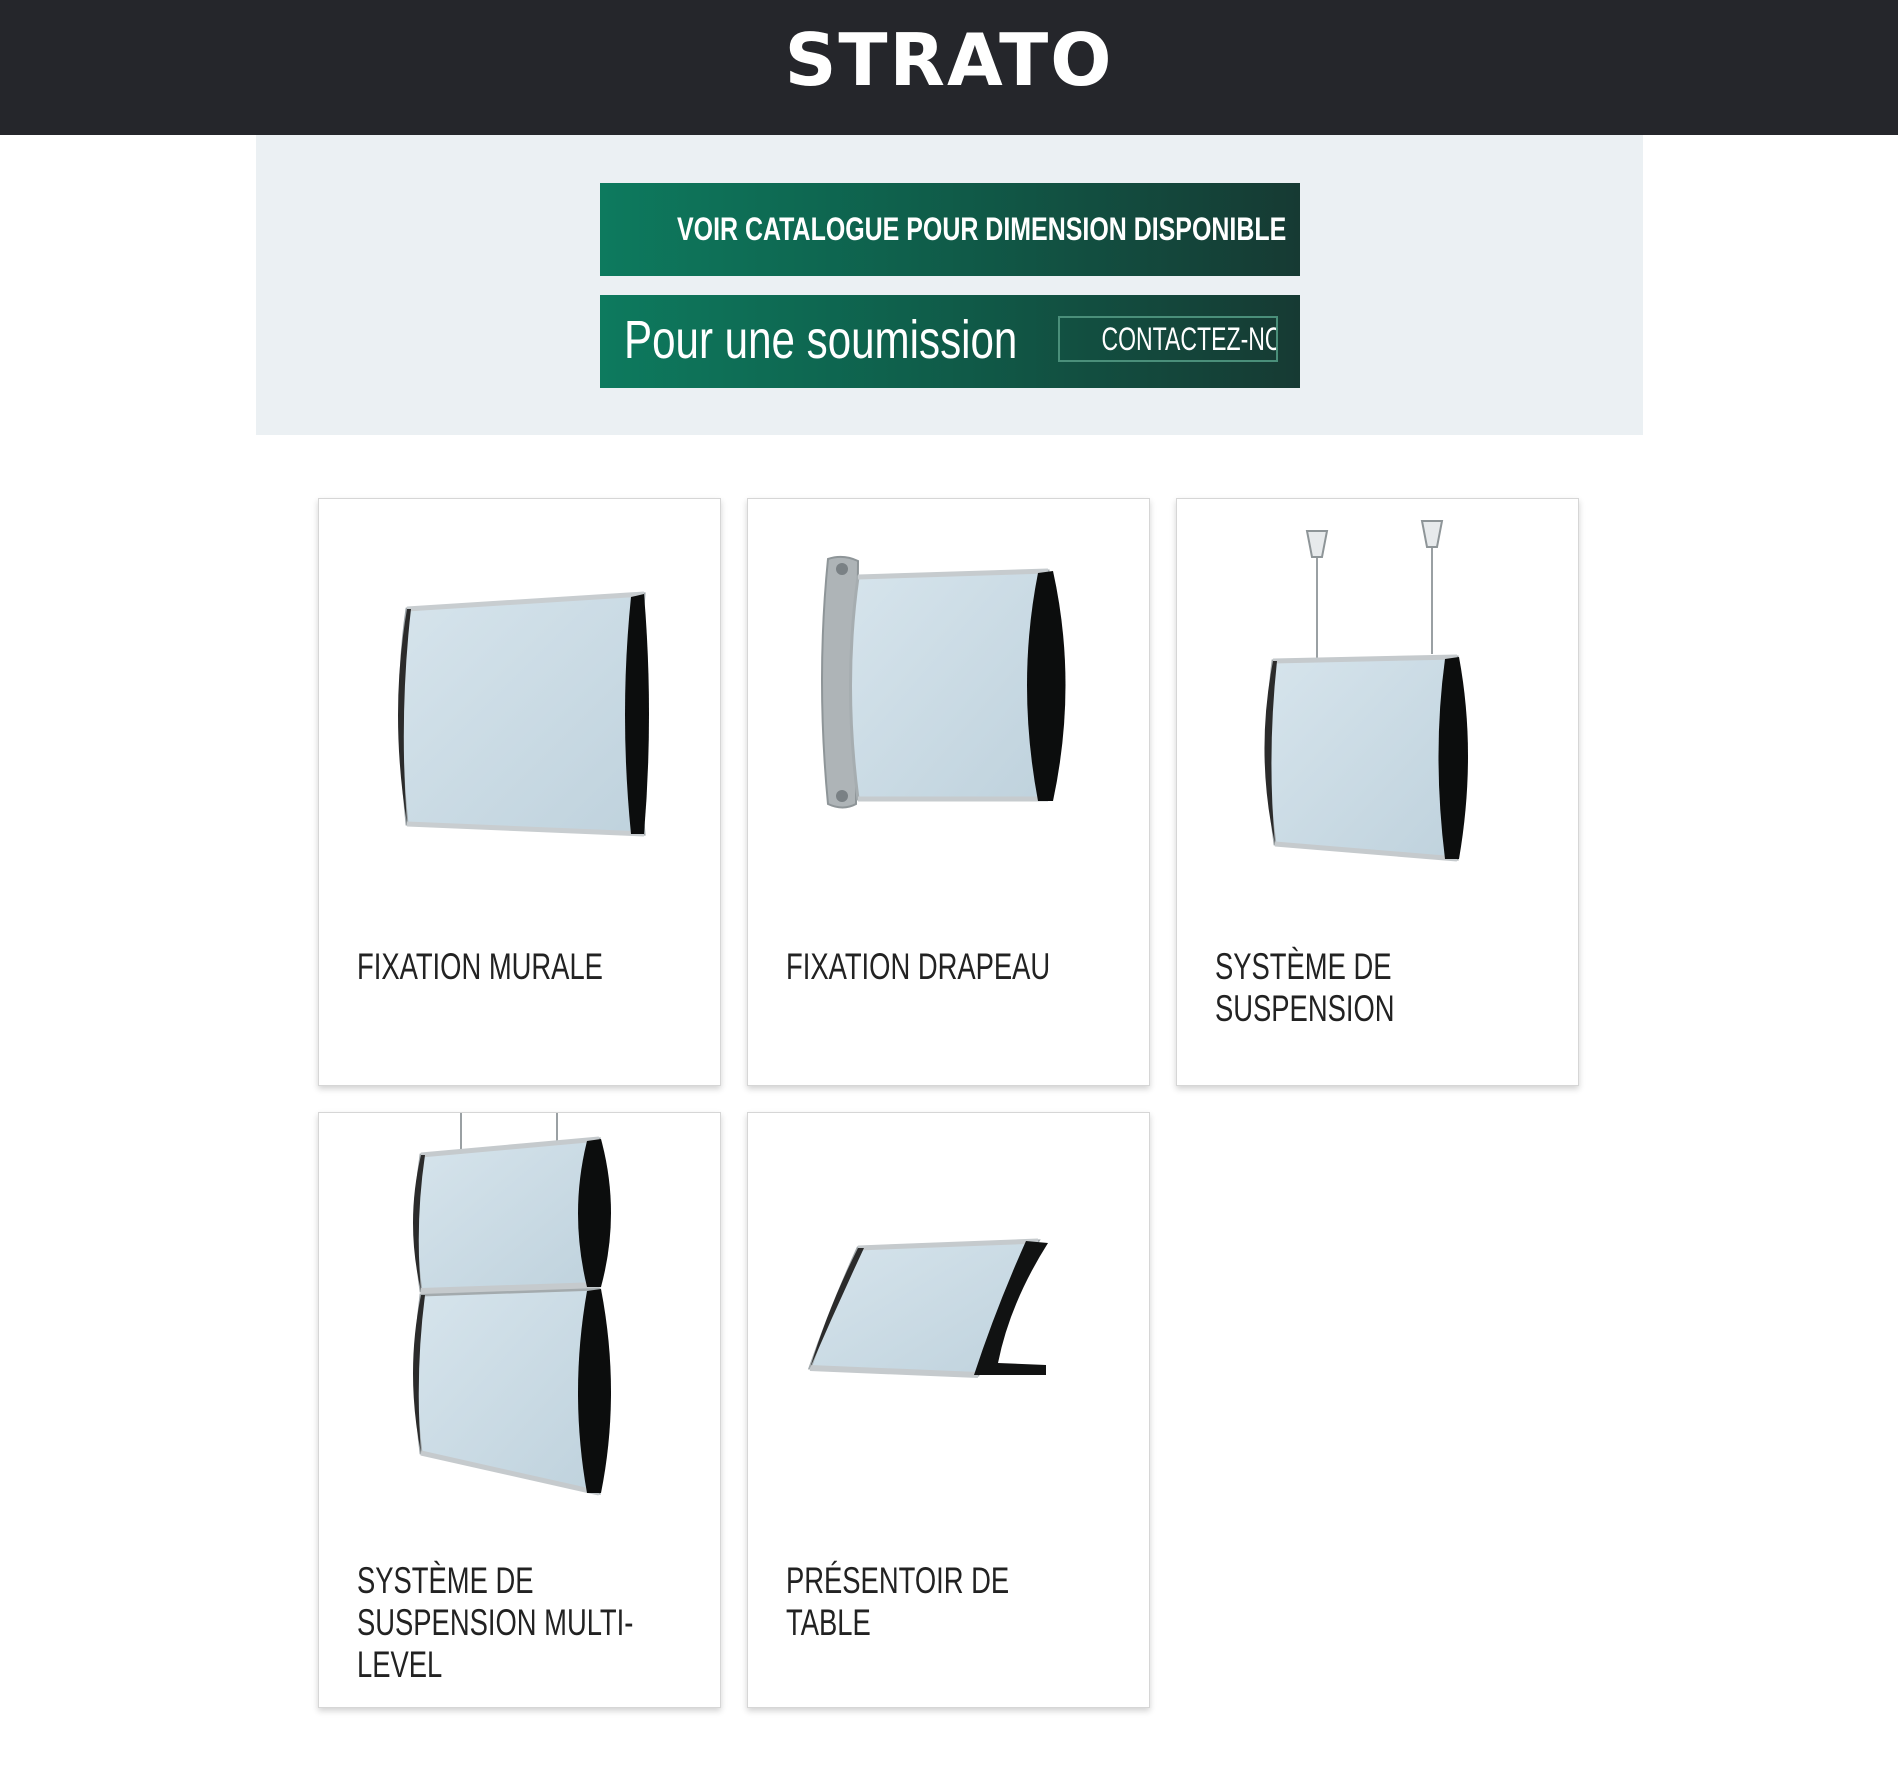  Describe the element at coordinates (943, 682) in the screenshot. I see `flag-mount-sign-icon` at that location.